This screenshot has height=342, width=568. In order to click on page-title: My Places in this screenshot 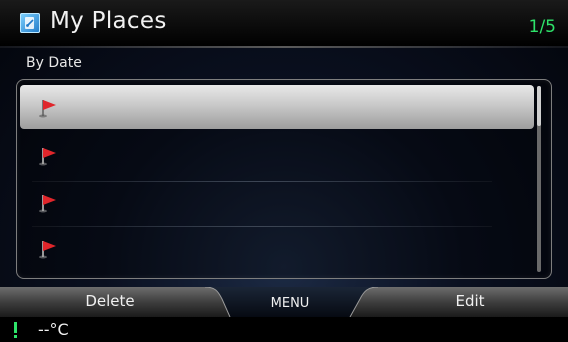, I will do `click(108, 21)`.